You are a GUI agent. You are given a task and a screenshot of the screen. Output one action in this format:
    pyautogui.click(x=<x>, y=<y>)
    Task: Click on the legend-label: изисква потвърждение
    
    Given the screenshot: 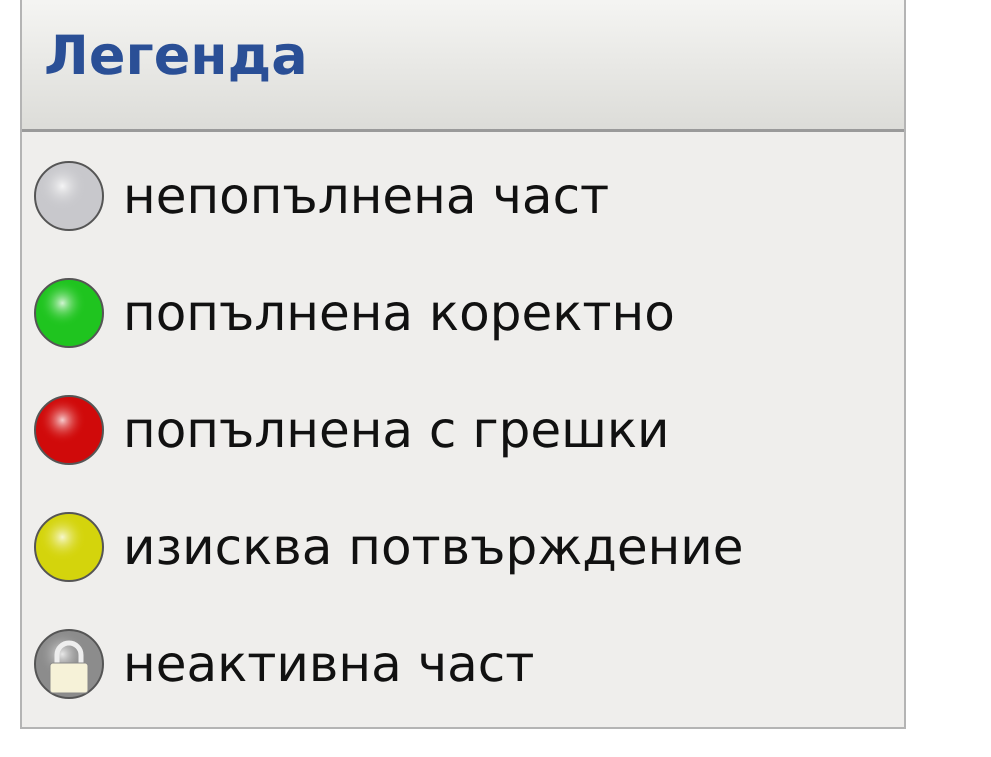 What is the action you would take?
    pyautogui.click(x=433, y=547)
    